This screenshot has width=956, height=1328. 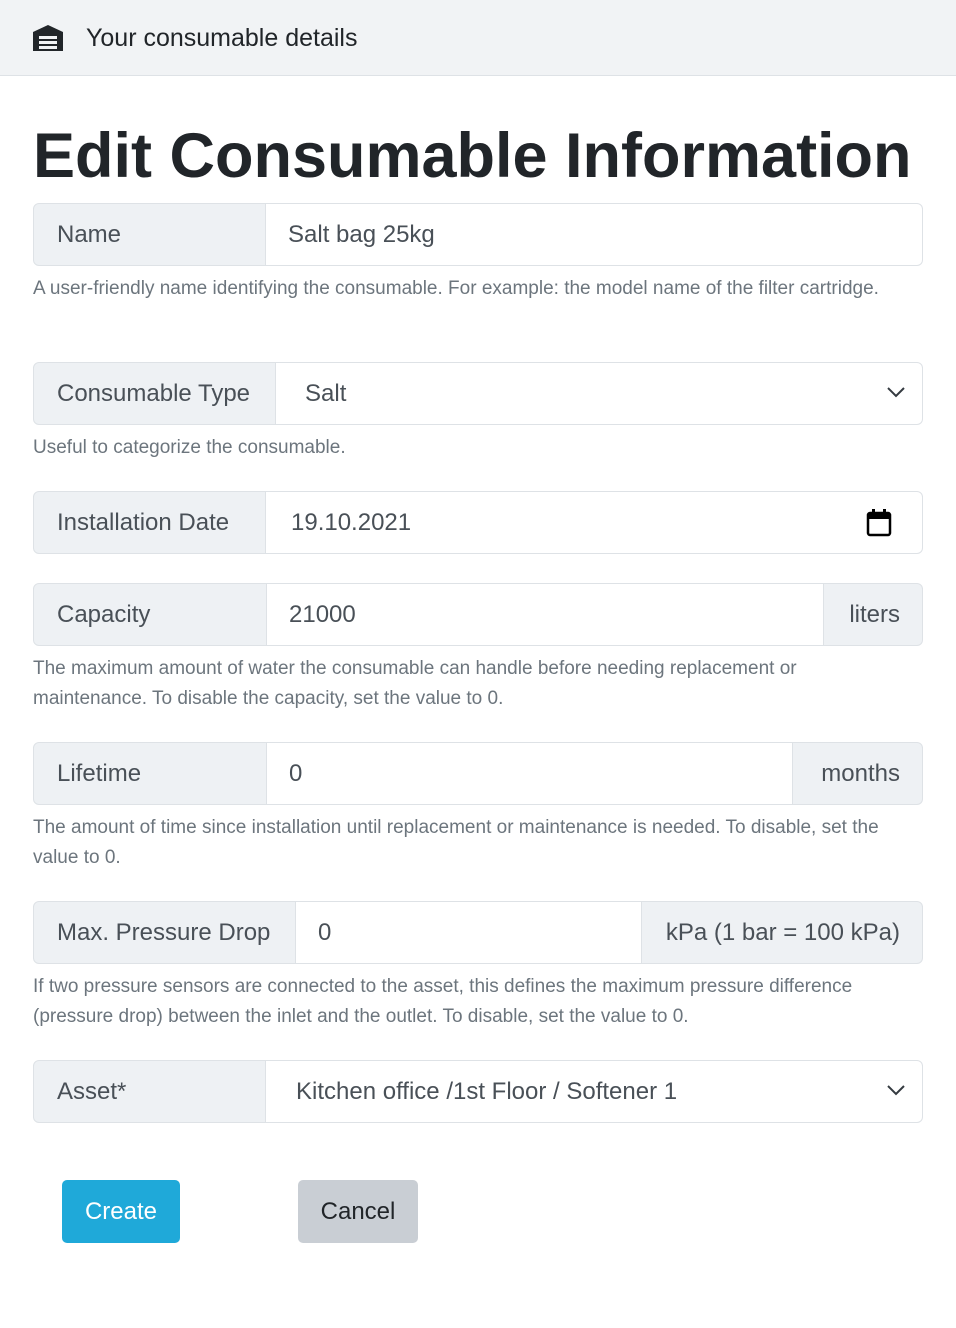 I want to click on asset-select: Kitchen office /1st Floor / Softener 1, so click(x=594, y=1091).